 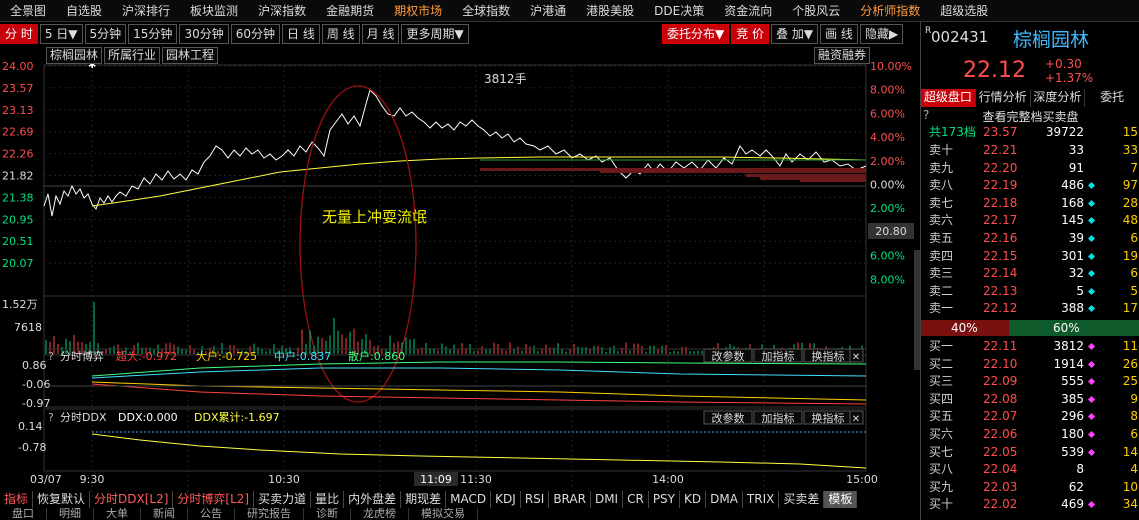 I want to click on bottom-tab: 研究报告, so click(x=269, y=514).